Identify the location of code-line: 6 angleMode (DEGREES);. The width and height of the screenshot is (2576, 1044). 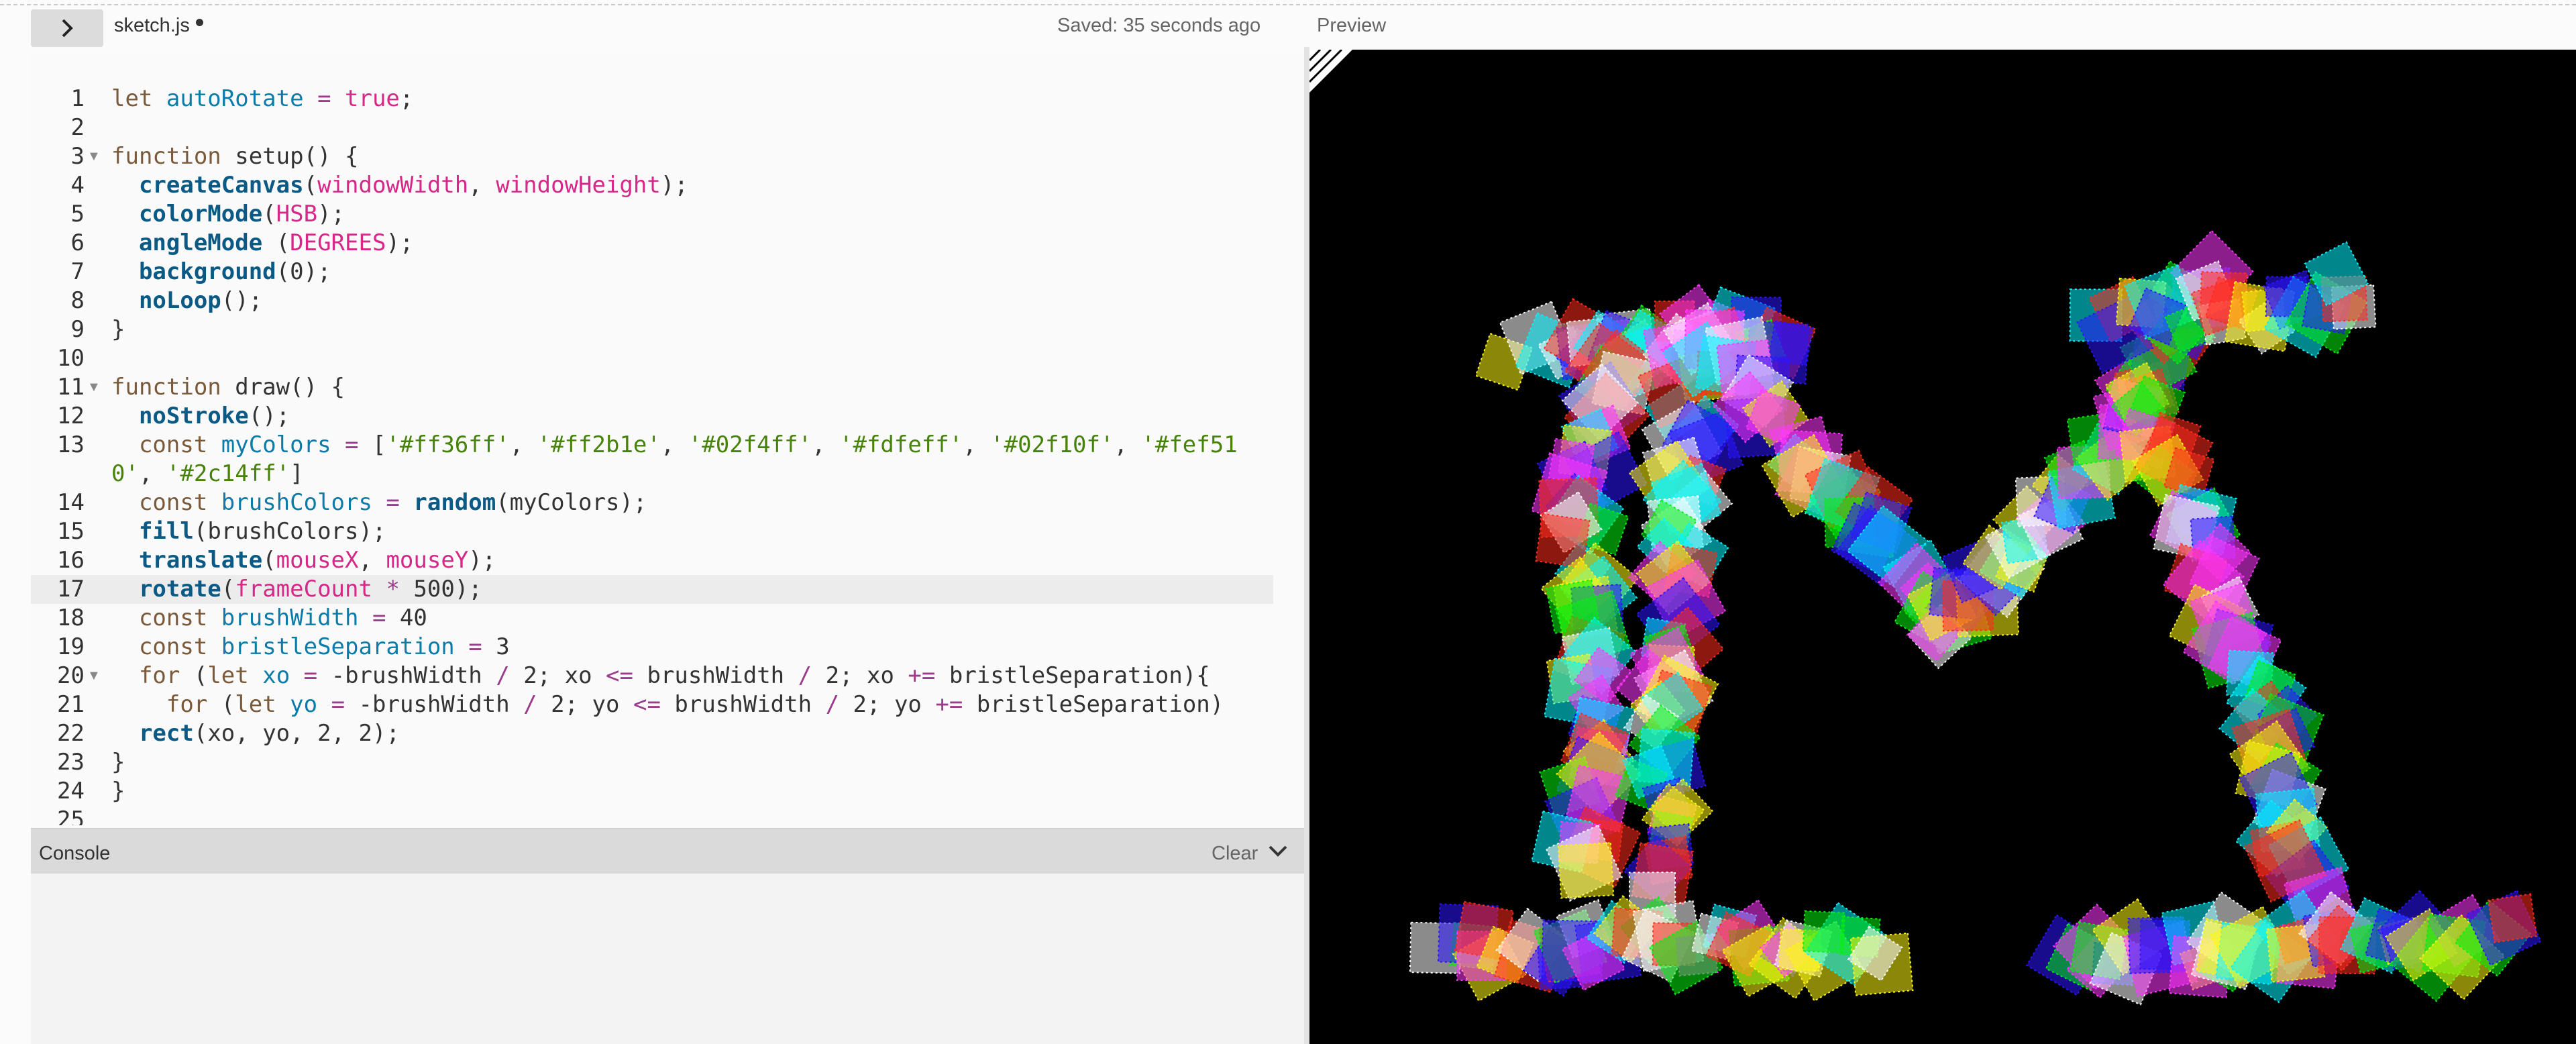
(652, 243).